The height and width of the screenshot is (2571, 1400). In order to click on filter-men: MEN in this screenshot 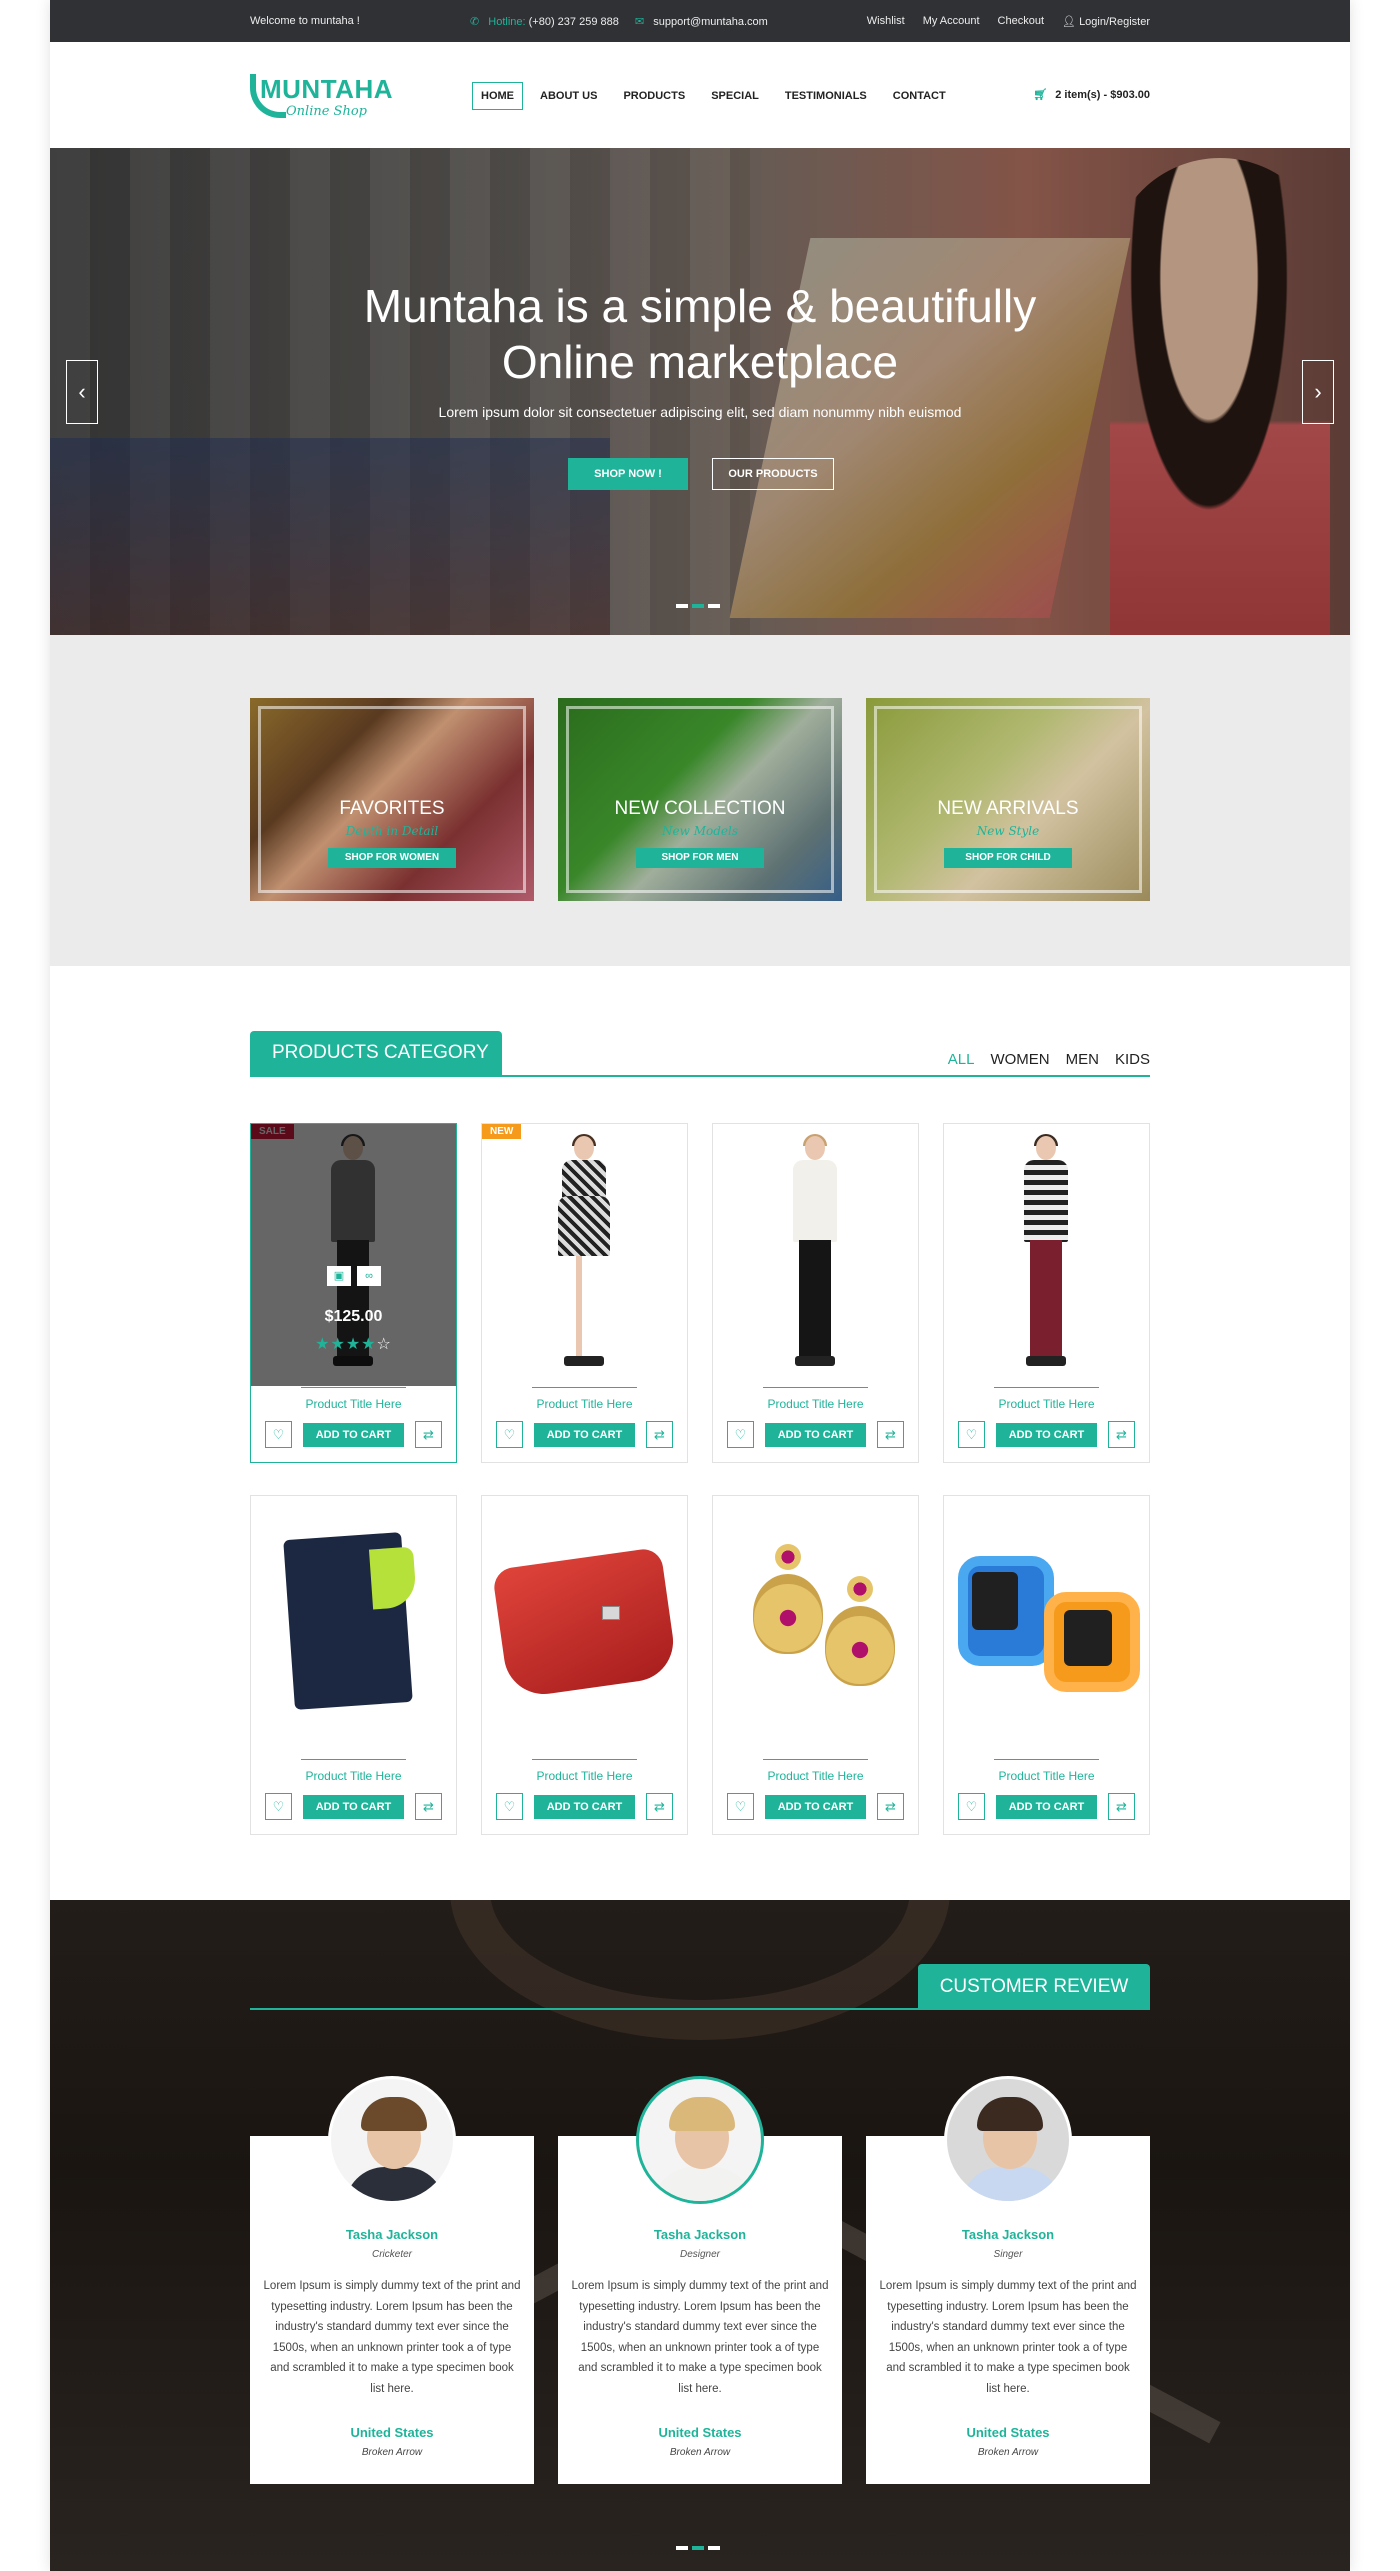, I will do `click(1082, 1059)`.